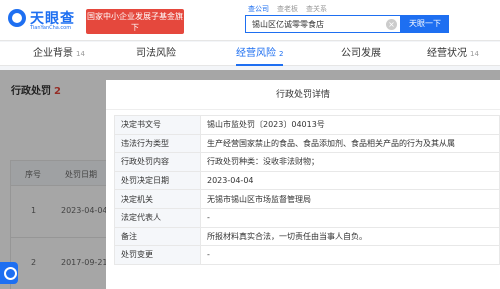 This screenshot has height=289, width=500. I want to click on nav-tab-business-risk: 经营风险 2, so click(260, 54).